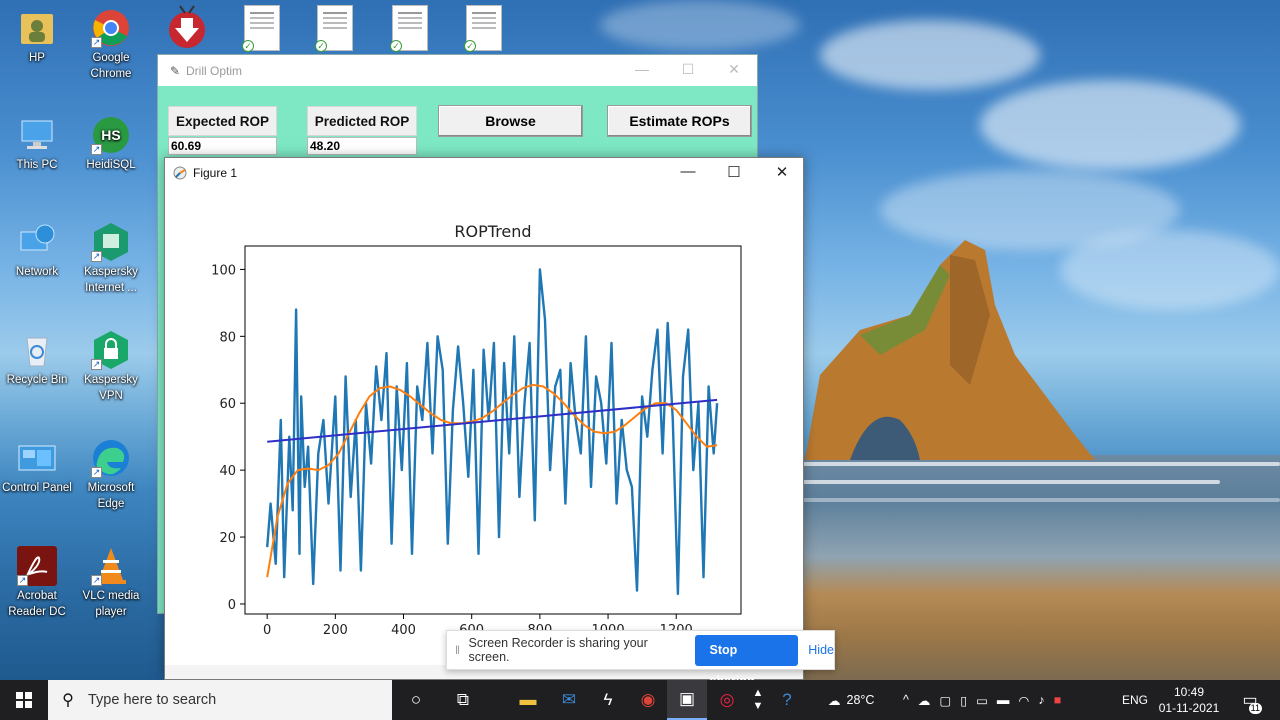  I want to click on search-placeholder: Type here to search, so click(152, 700).